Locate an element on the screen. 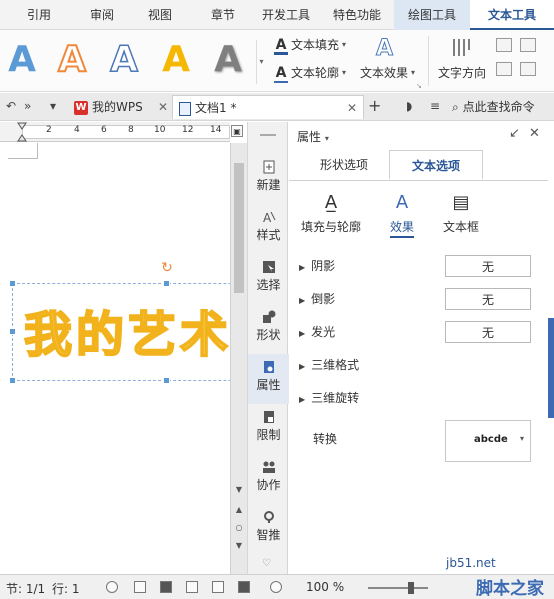 The width and height of the screenshot is (554, 599). heart-icon: ♡ is located at coordinates (266, 563).